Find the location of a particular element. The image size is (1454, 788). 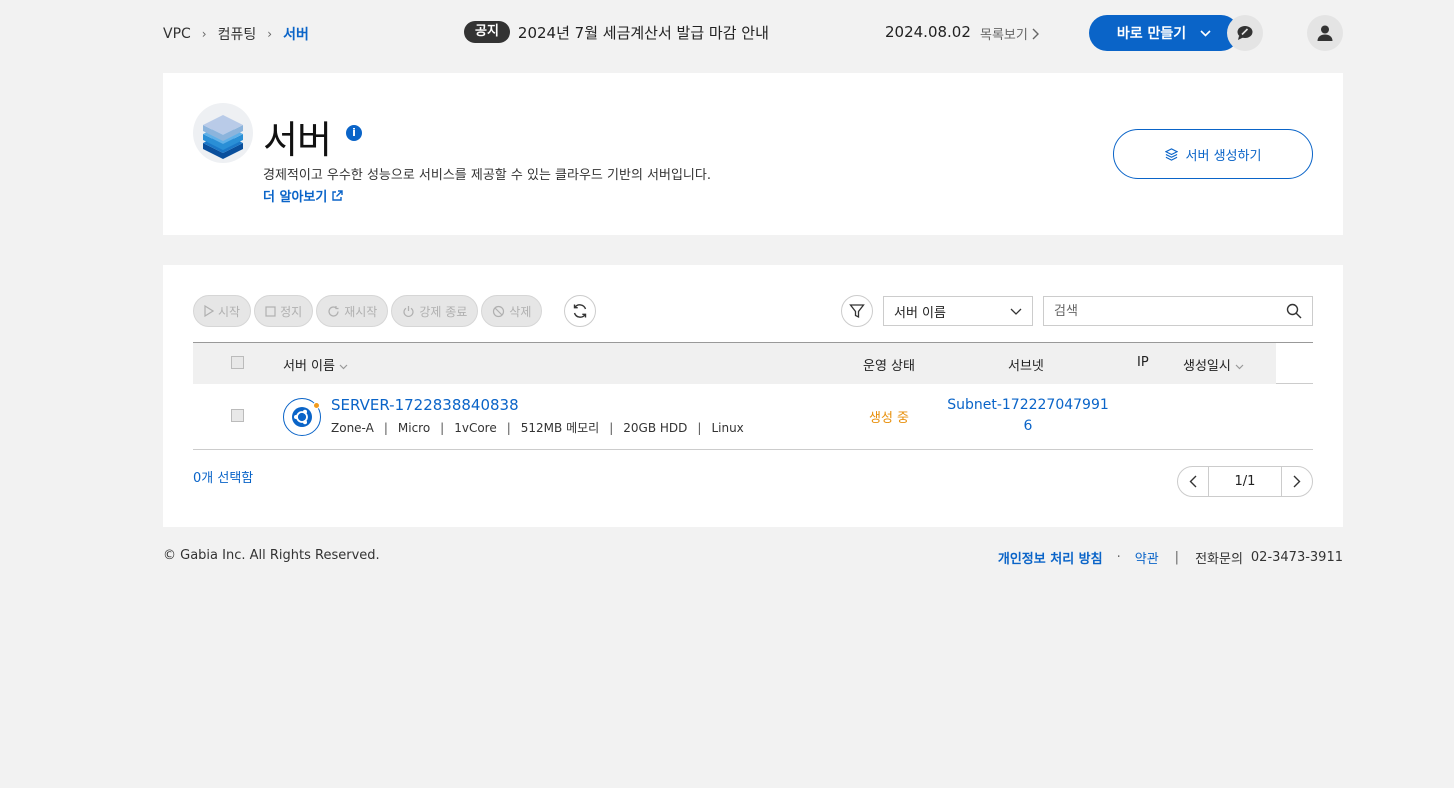

column-created-label: 생성일시 is located at coordinates (1207, 366).